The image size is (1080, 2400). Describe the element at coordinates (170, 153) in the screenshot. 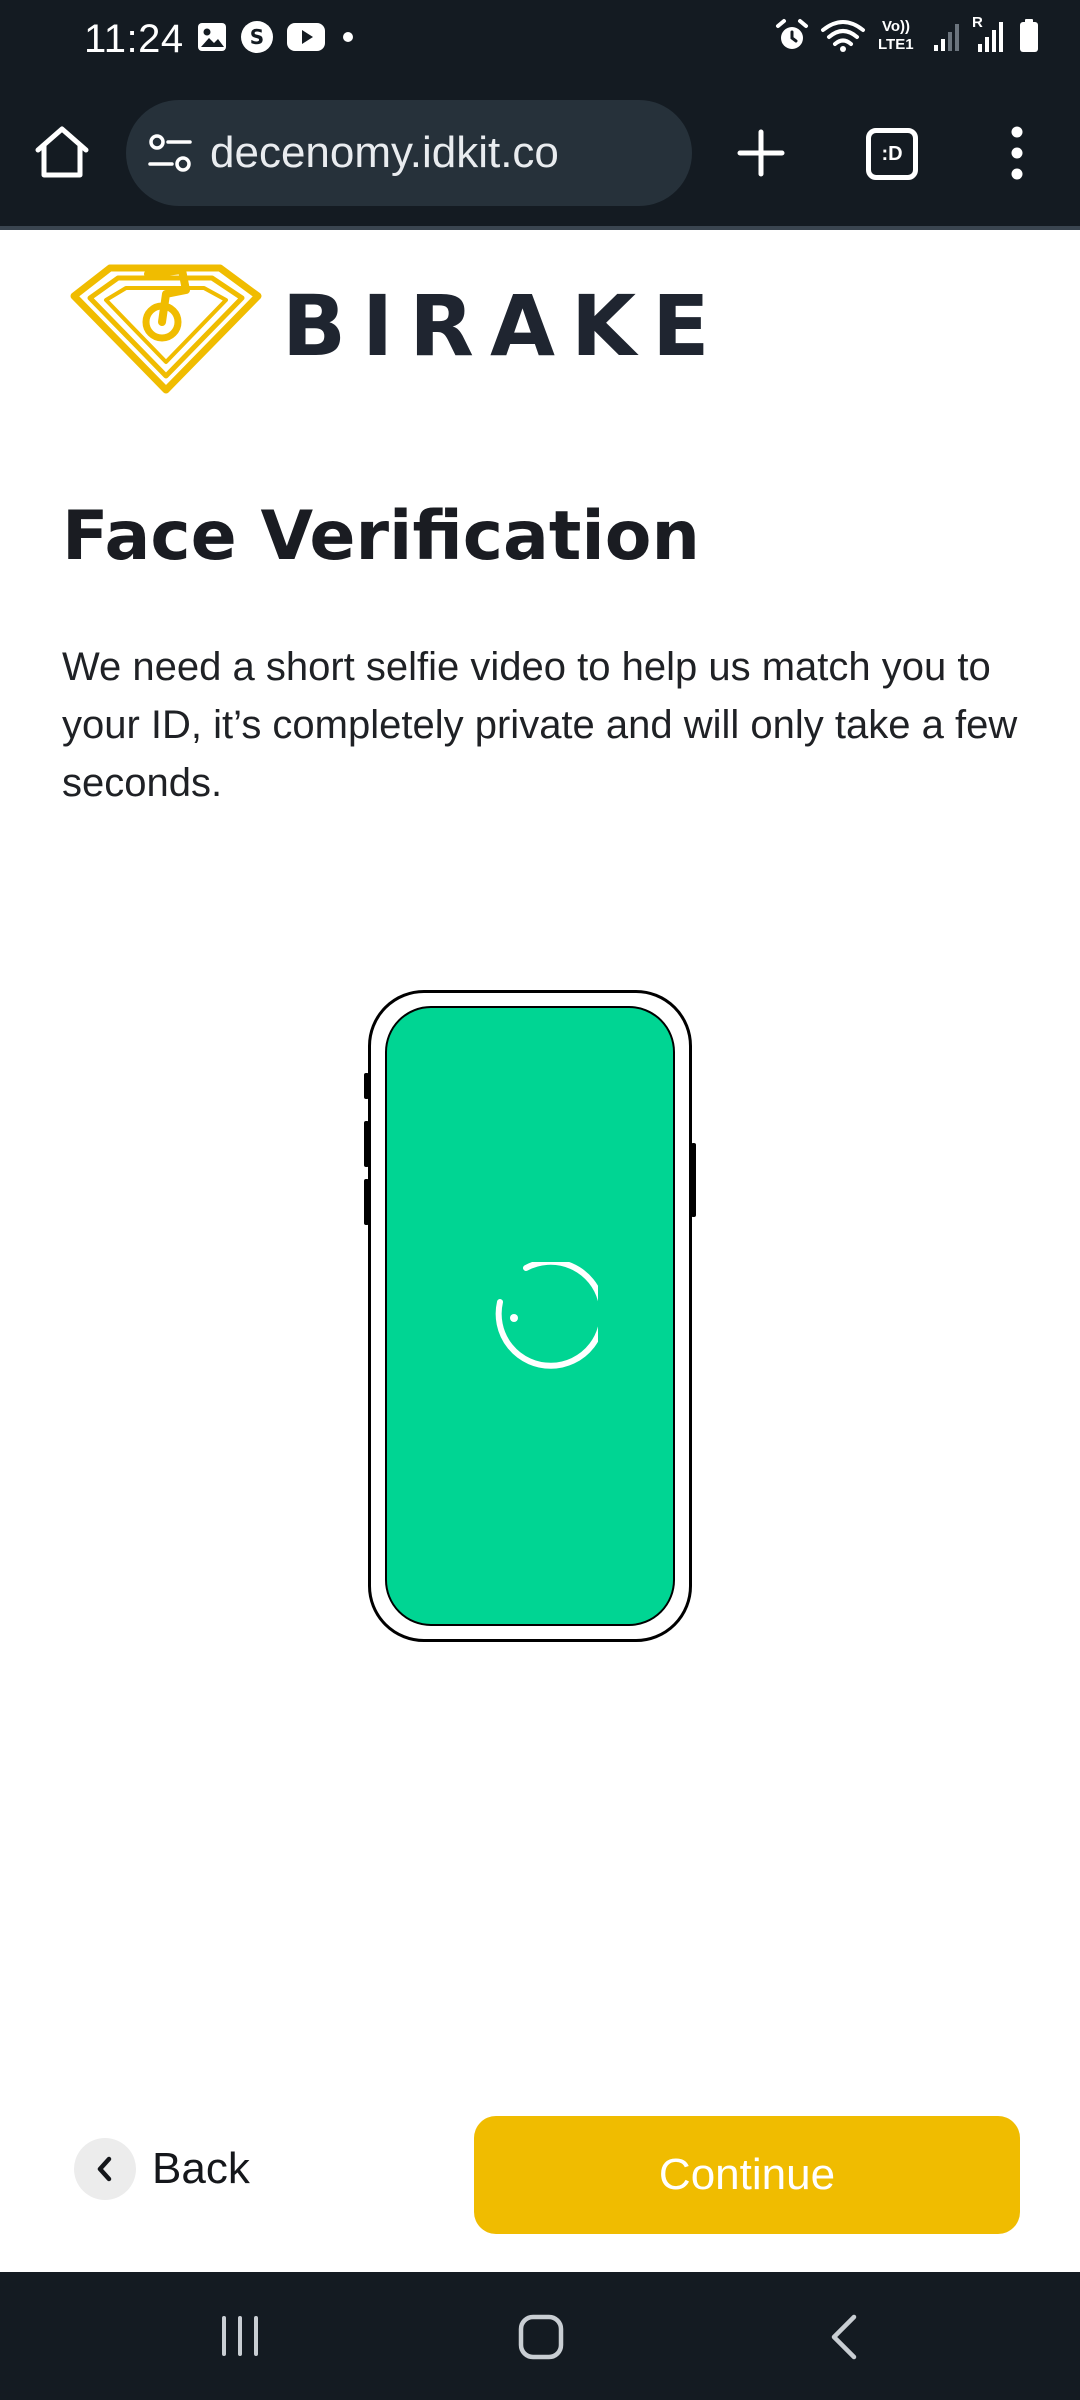

I see `site-settings-icon` at that location.